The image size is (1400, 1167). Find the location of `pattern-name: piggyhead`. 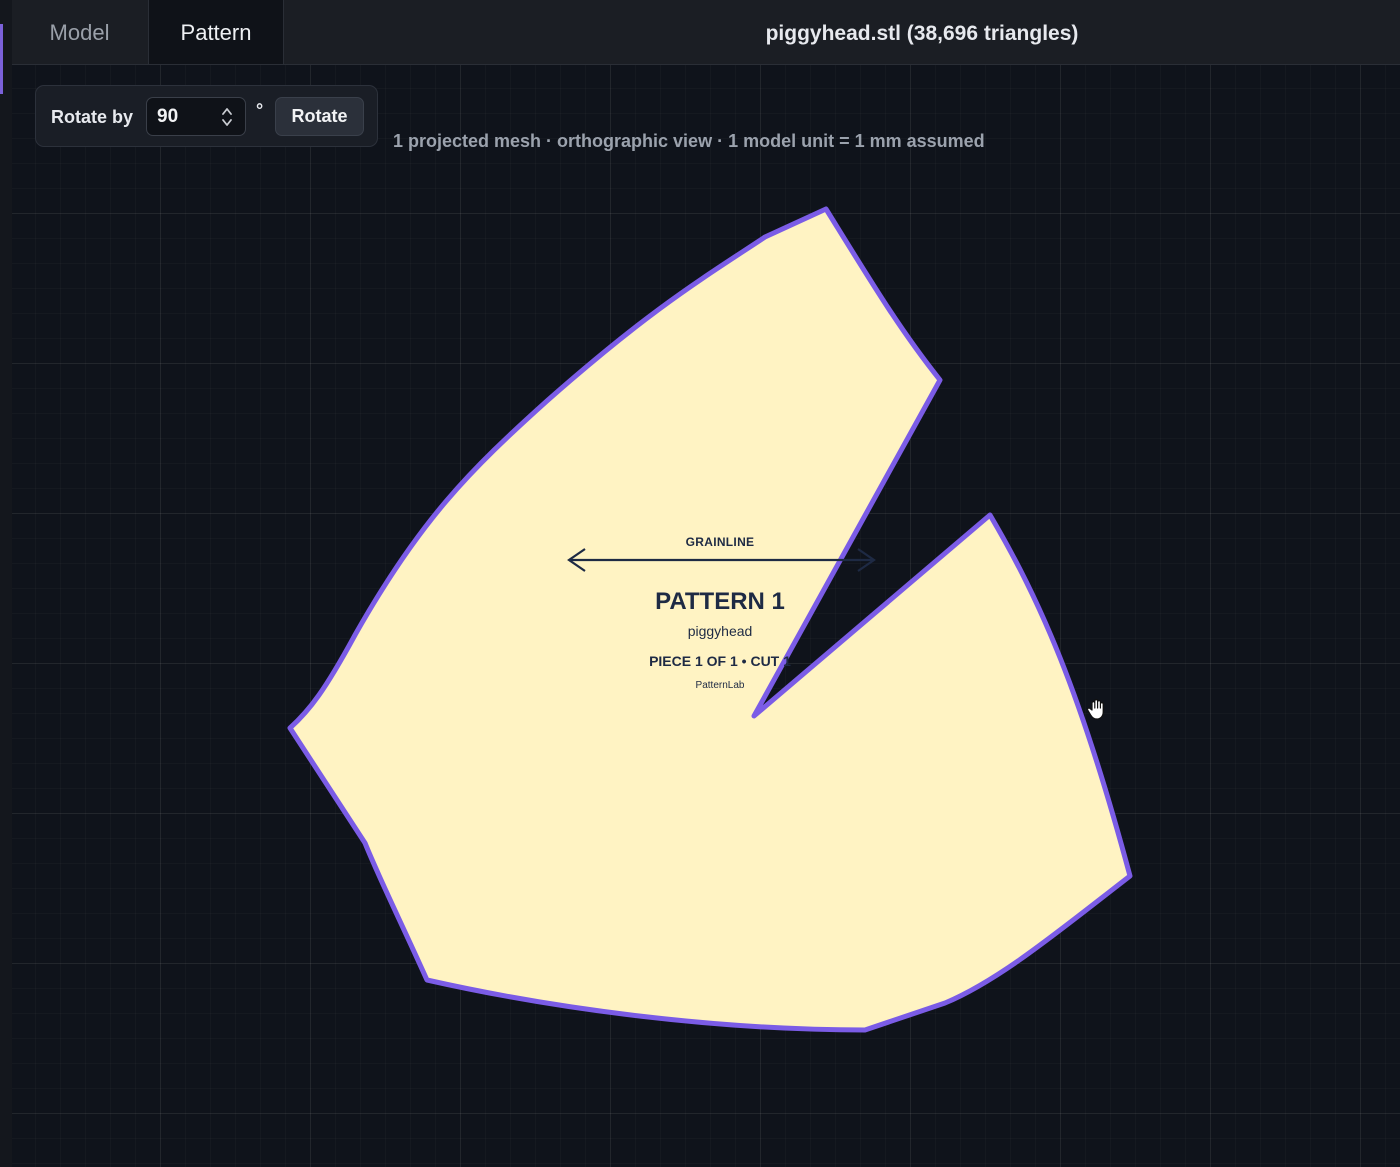

pattern-name: piggyhead is located at coordinates (720, 631).